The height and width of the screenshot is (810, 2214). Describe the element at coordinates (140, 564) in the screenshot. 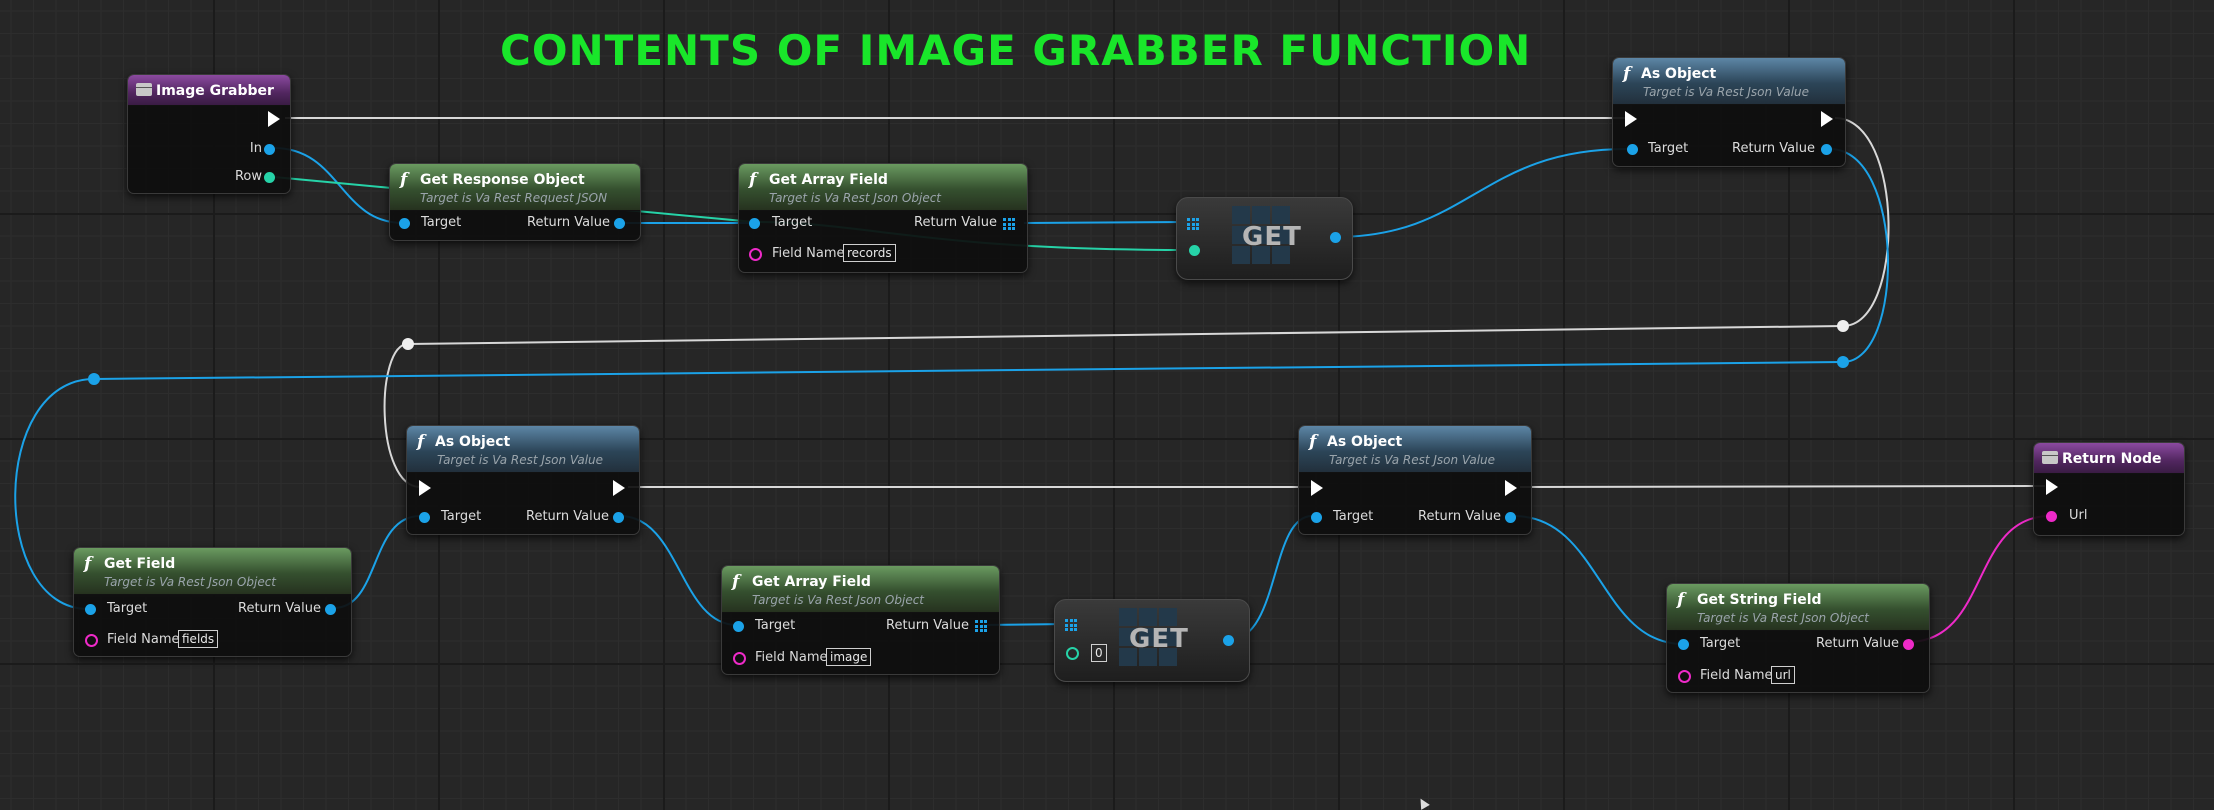

I see `node-title: Get Field` at that location.